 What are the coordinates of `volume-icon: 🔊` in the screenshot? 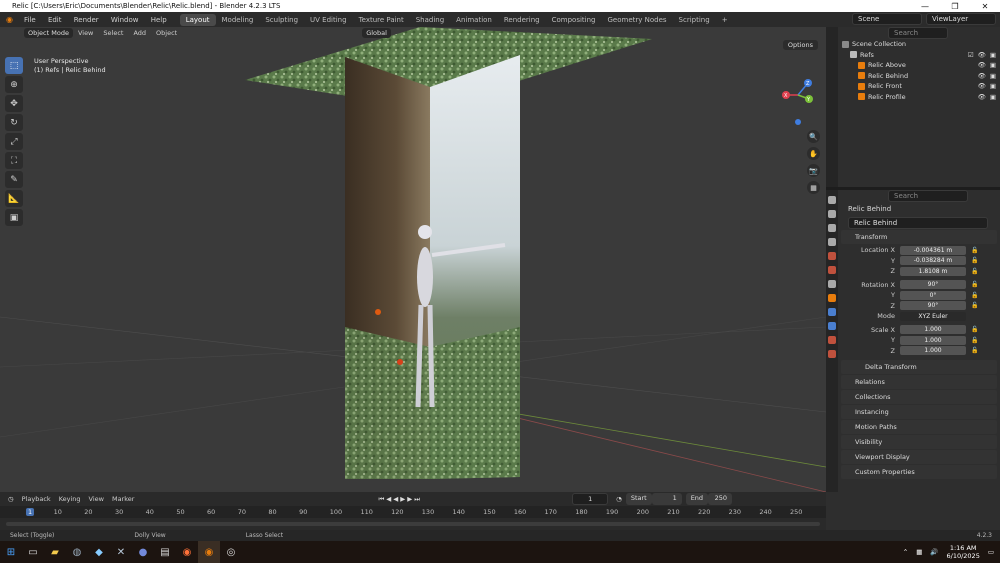 It's located at (934, 552).